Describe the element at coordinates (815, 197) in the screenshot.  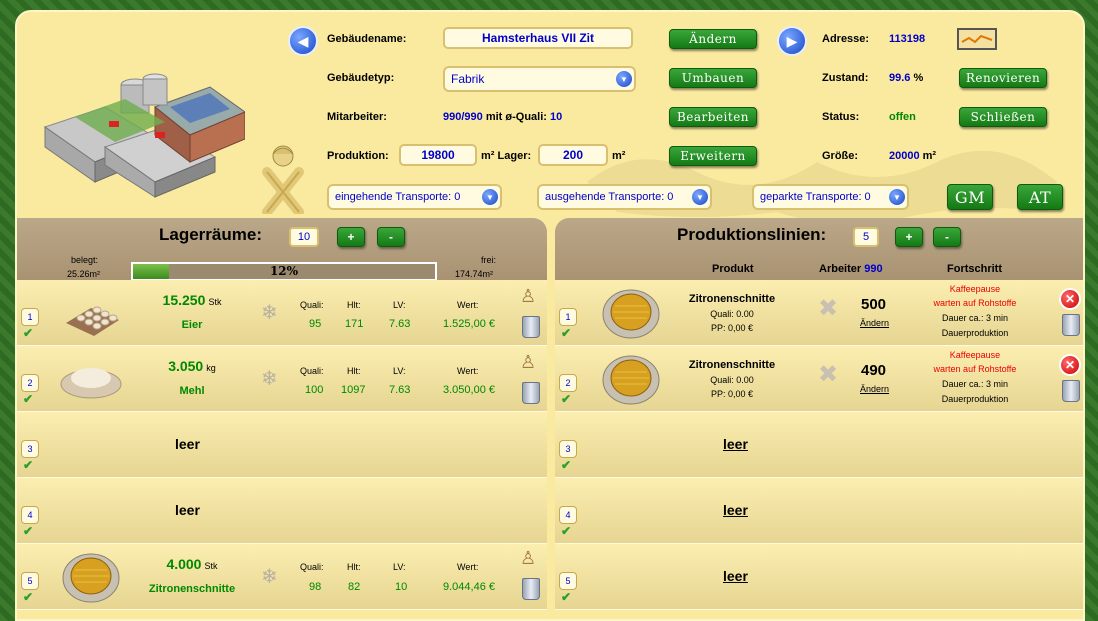
I see `parked-transports-text: geparkte Transporte: 0` at that location.